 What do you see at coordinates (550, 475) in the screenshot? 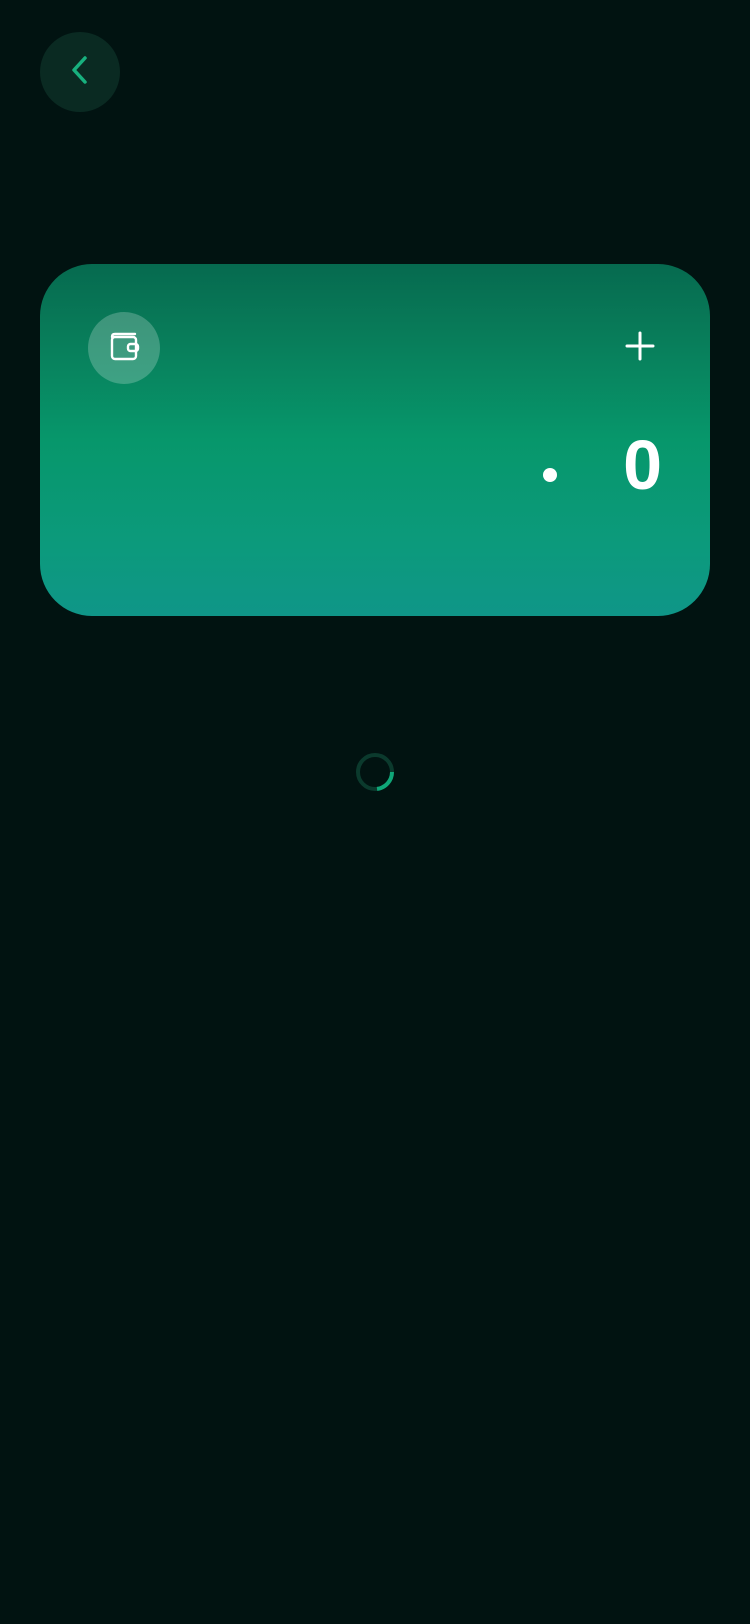
I see `balance-dot` at bounding box center [550, 475].